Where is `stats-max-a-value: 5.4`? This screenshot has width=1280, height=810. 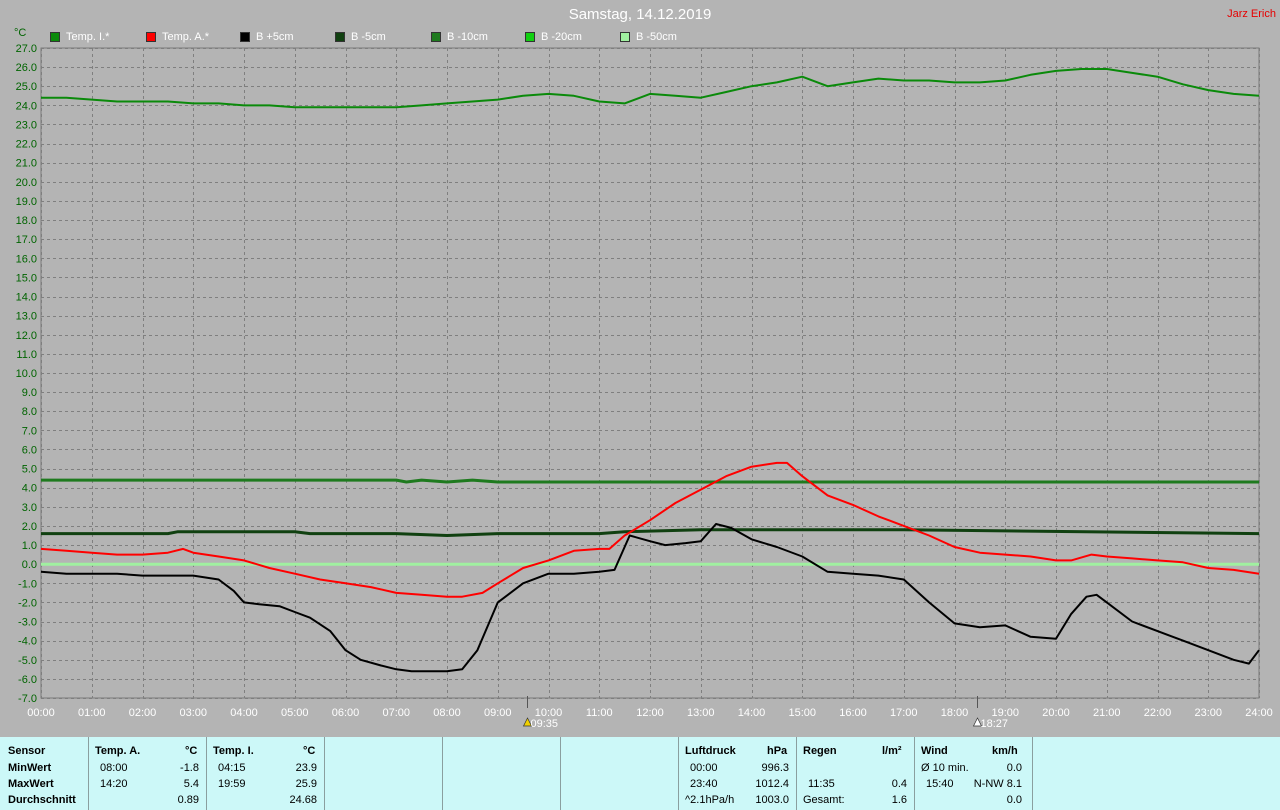 stats-max-a-value: 5.4 is located at coordinates (191, 784).